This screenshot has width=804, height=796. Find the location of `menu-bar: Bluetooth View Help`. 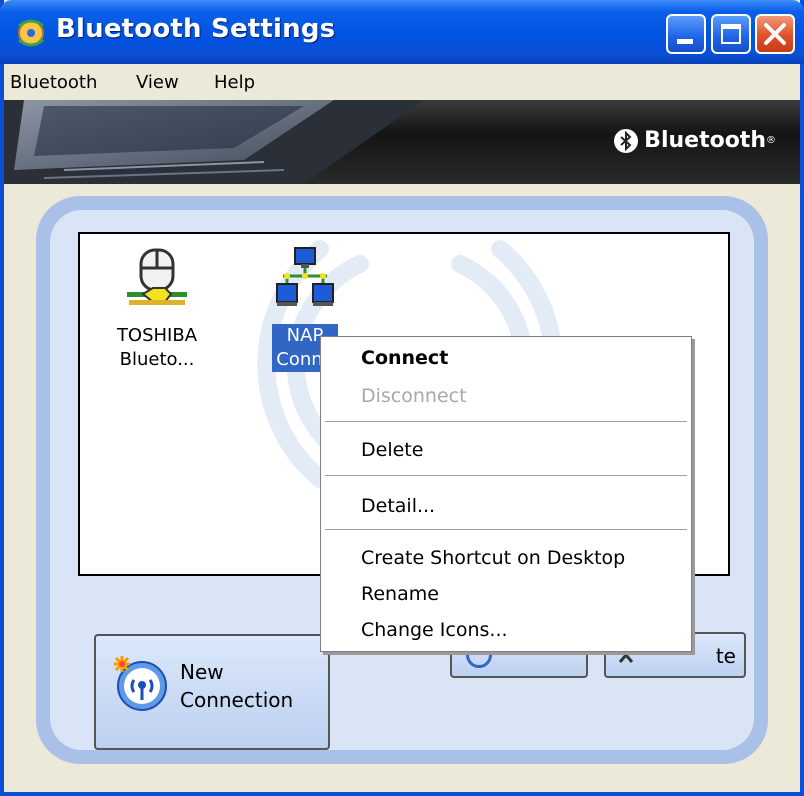

menu-bar: Bluetooth View Help is located at coordinates (402, 82).